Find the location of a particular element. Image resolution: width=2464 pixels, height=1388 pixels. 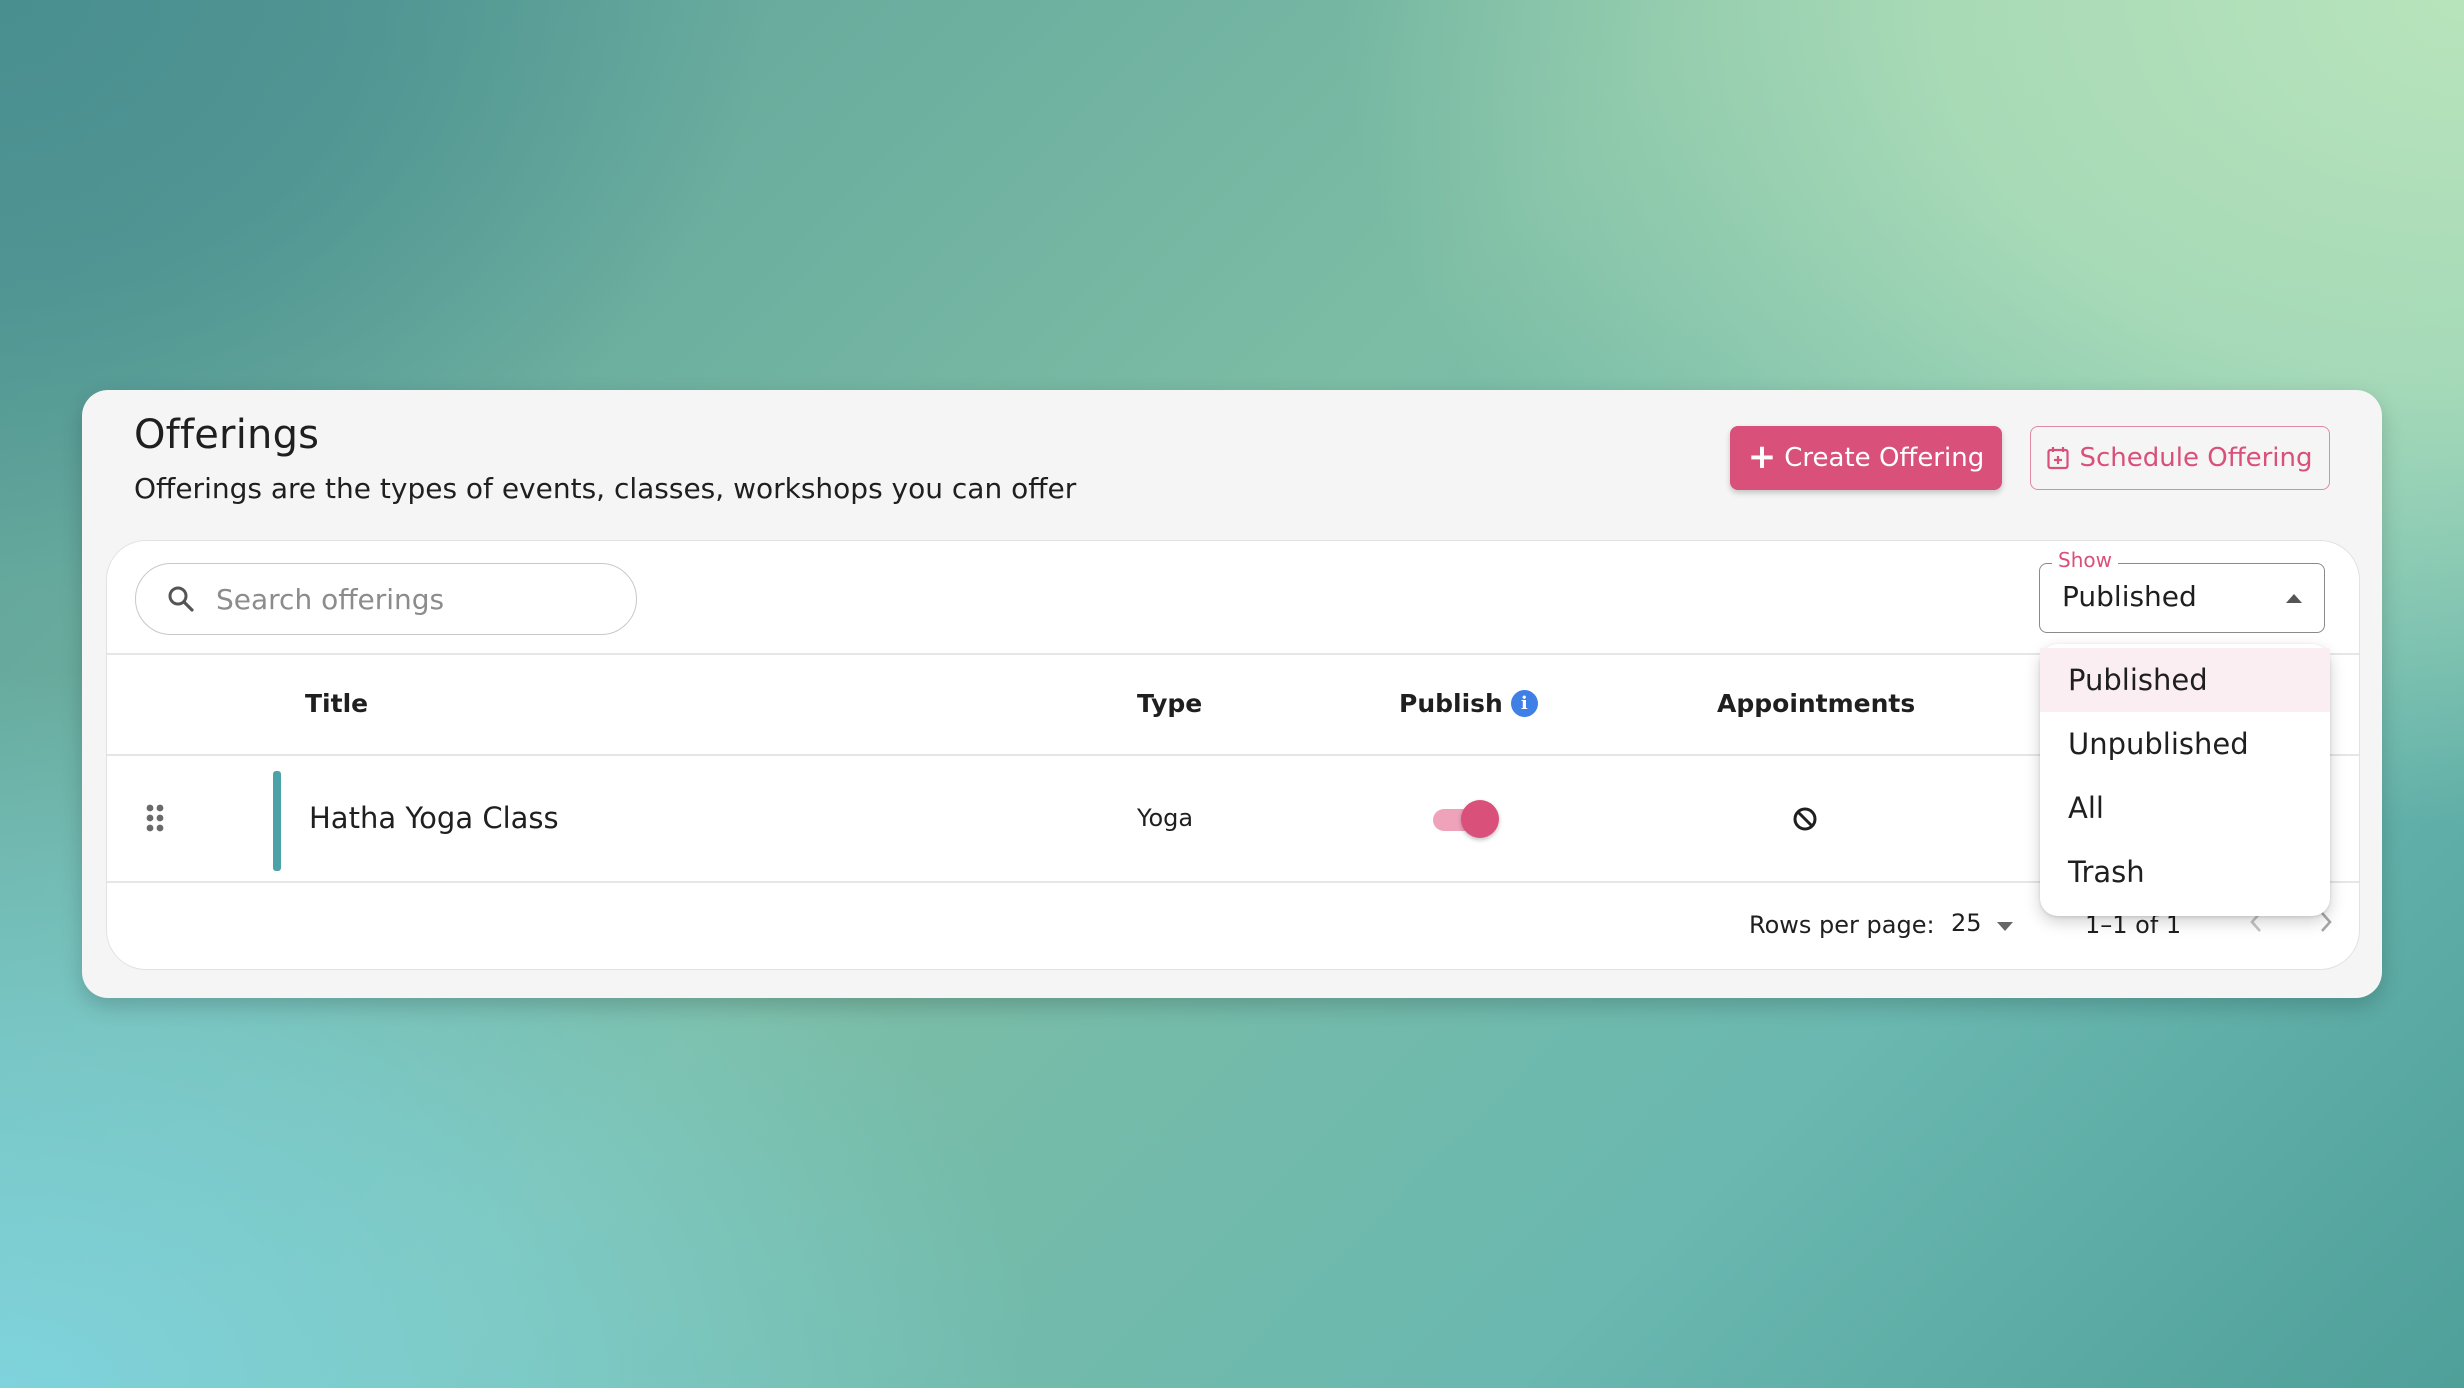

rows-per-page-value: 25 is located at coordinates (1966, 923).